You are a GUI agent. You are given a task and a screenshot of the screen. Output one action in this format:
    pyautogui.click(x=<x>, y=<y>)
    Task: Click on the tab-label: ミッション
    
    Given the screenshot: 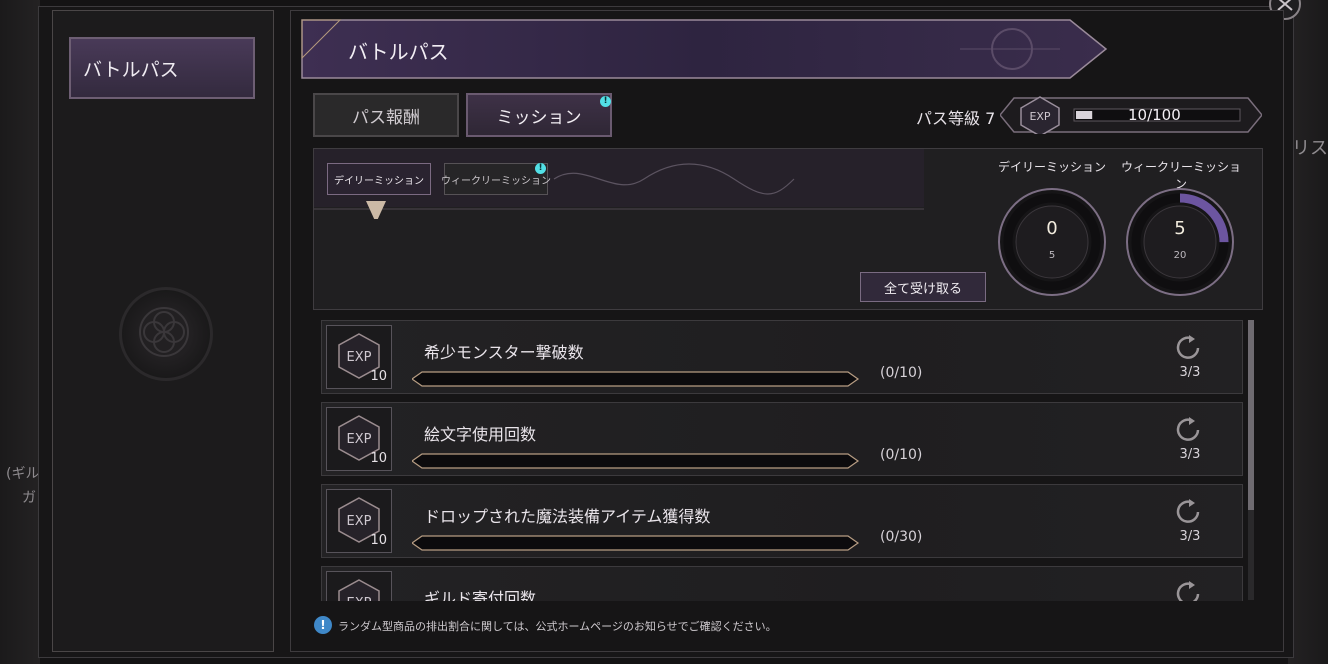 What is the action you would take?
    pyautogui.click(x=539, y=117)
    